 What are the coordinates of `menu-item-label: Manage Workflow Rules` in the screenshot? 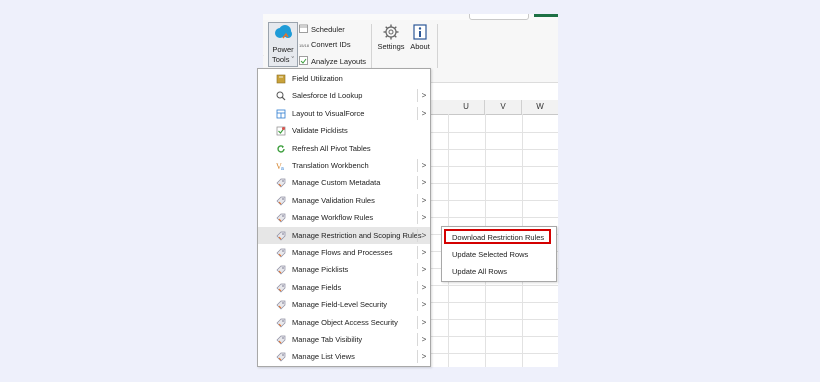 It's located at (333, 218).